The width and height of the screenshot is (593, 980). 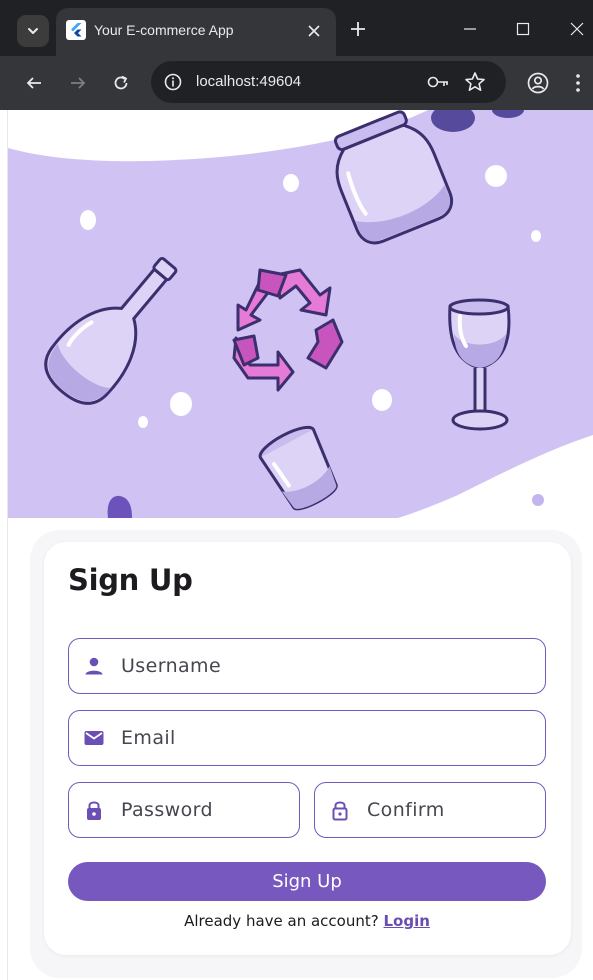 What do you see at coordinates (248, 81) in the screenshot?
I see `url-text: localhost:49604` at bounding box center [248, 81].